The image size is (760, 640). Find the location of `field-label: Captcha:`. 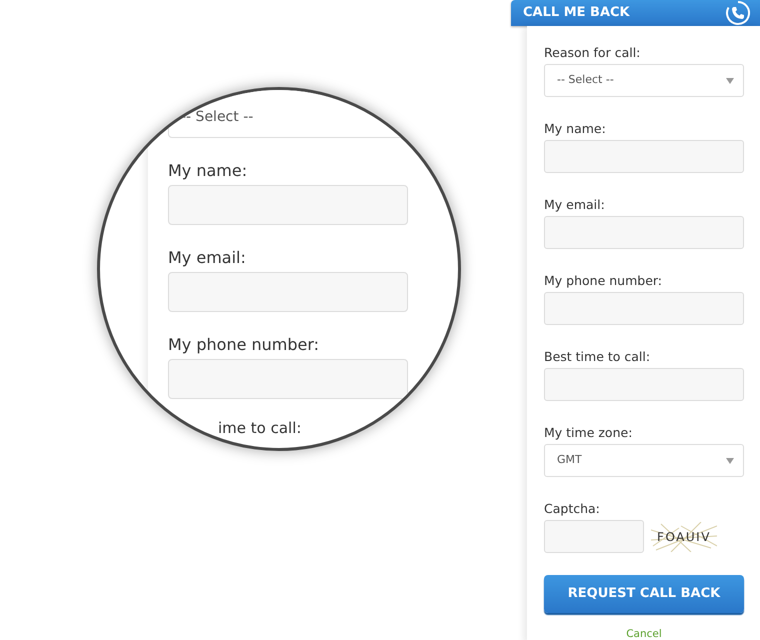

field-label: Captcha: is located at coordinates (572, 509).